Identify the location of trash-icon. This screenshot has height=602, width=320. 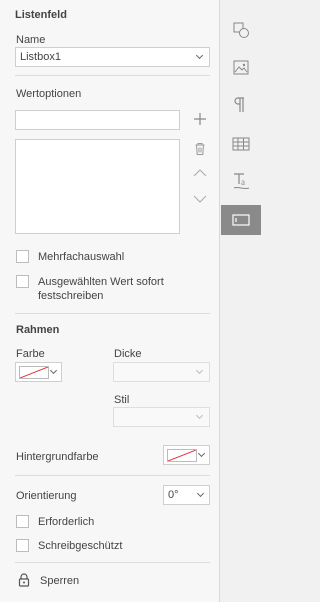
(200, 149).